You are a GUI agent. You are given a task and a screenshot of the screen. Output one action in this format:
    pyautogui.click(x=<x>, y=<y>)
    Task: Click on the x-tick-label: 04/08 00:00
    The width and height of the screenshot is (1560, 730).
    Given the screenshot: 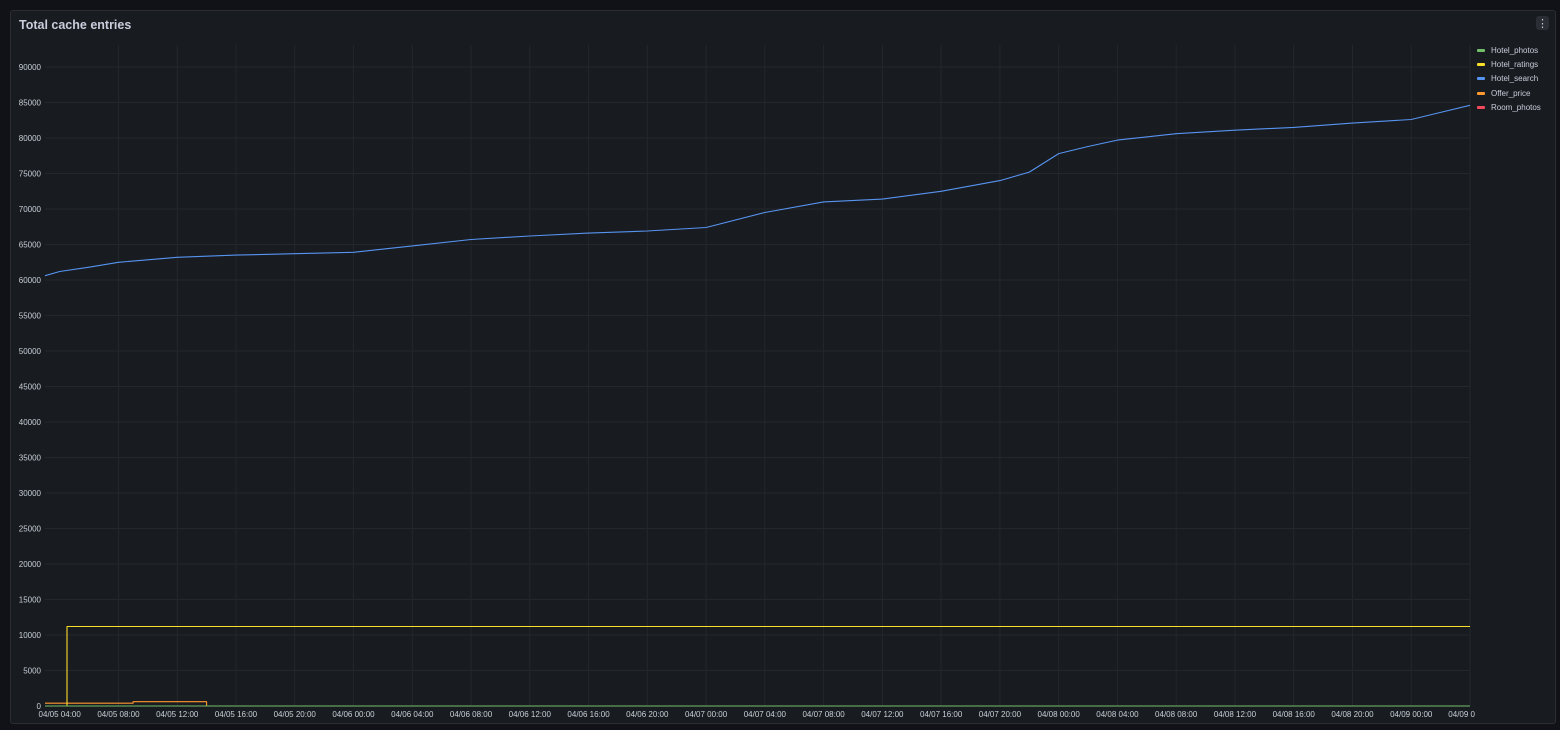 What is the action you would take?
    pyautogui.click(x=1059, y=714)
    